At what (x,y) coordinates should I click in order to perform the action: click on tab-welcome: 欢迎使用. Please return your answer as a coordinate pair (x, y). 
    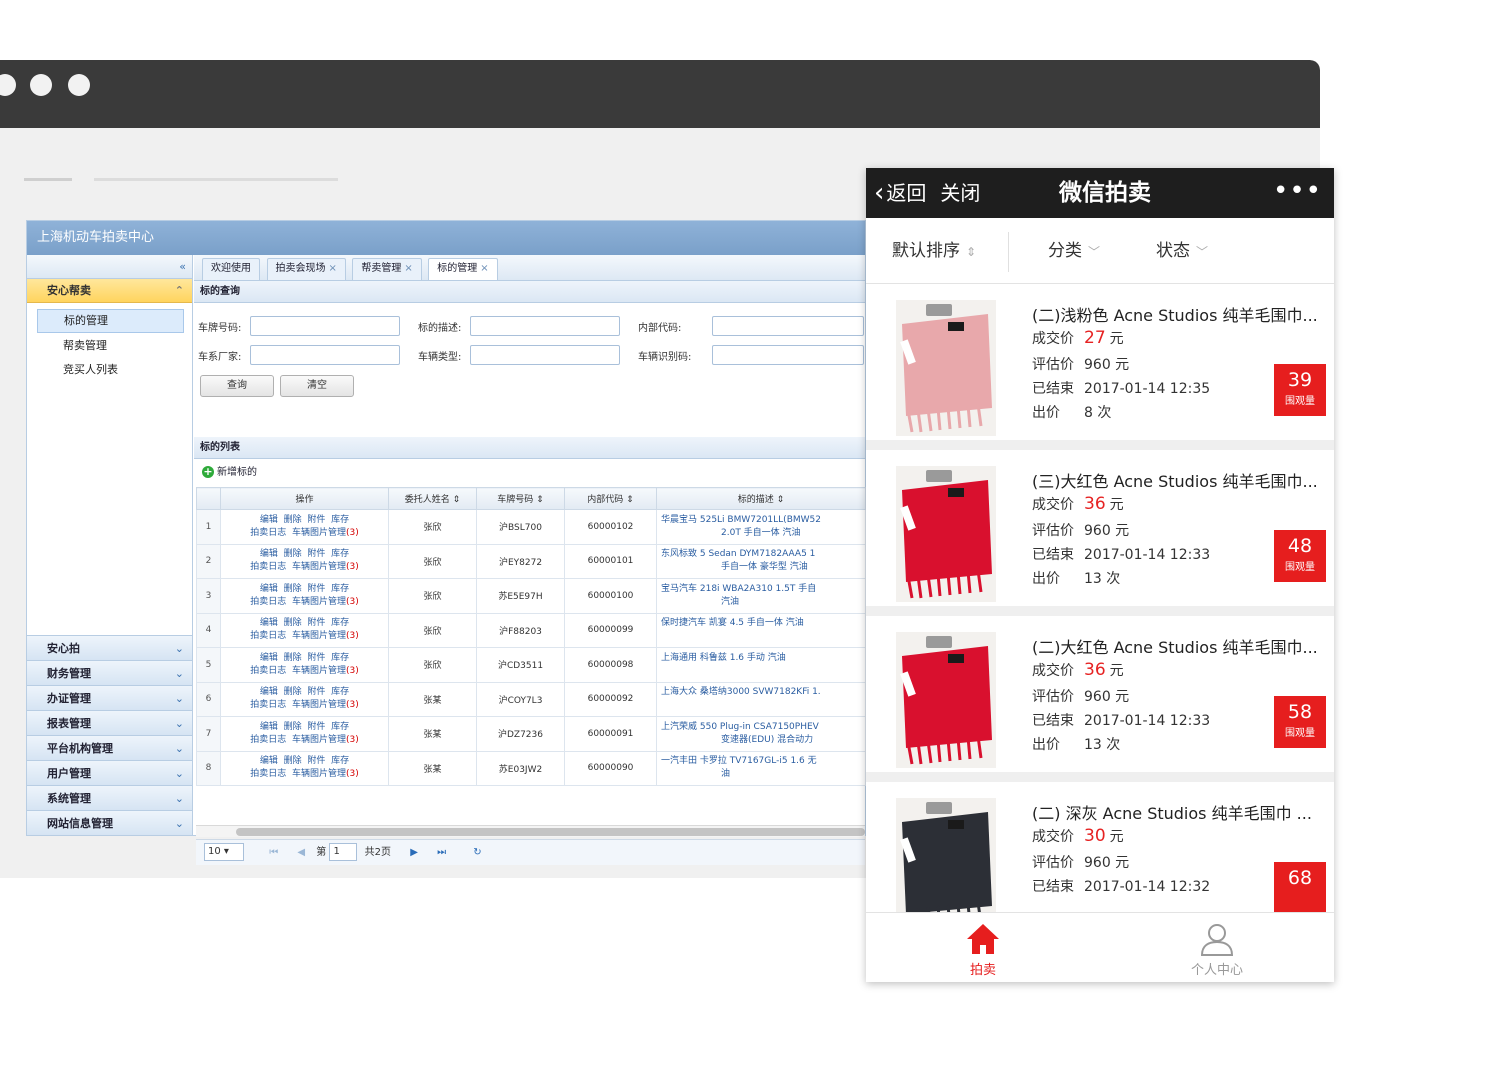
    Looking at the image, I should click on (231, 269).